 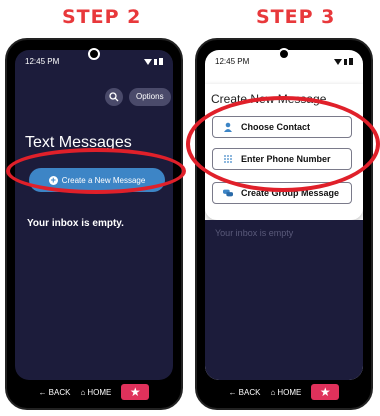 What do you see at coordinates (75, 223) in the screenshot?
I see `inbox-empty-text: Your inbox is empty.` at bounding box center [75, 223].